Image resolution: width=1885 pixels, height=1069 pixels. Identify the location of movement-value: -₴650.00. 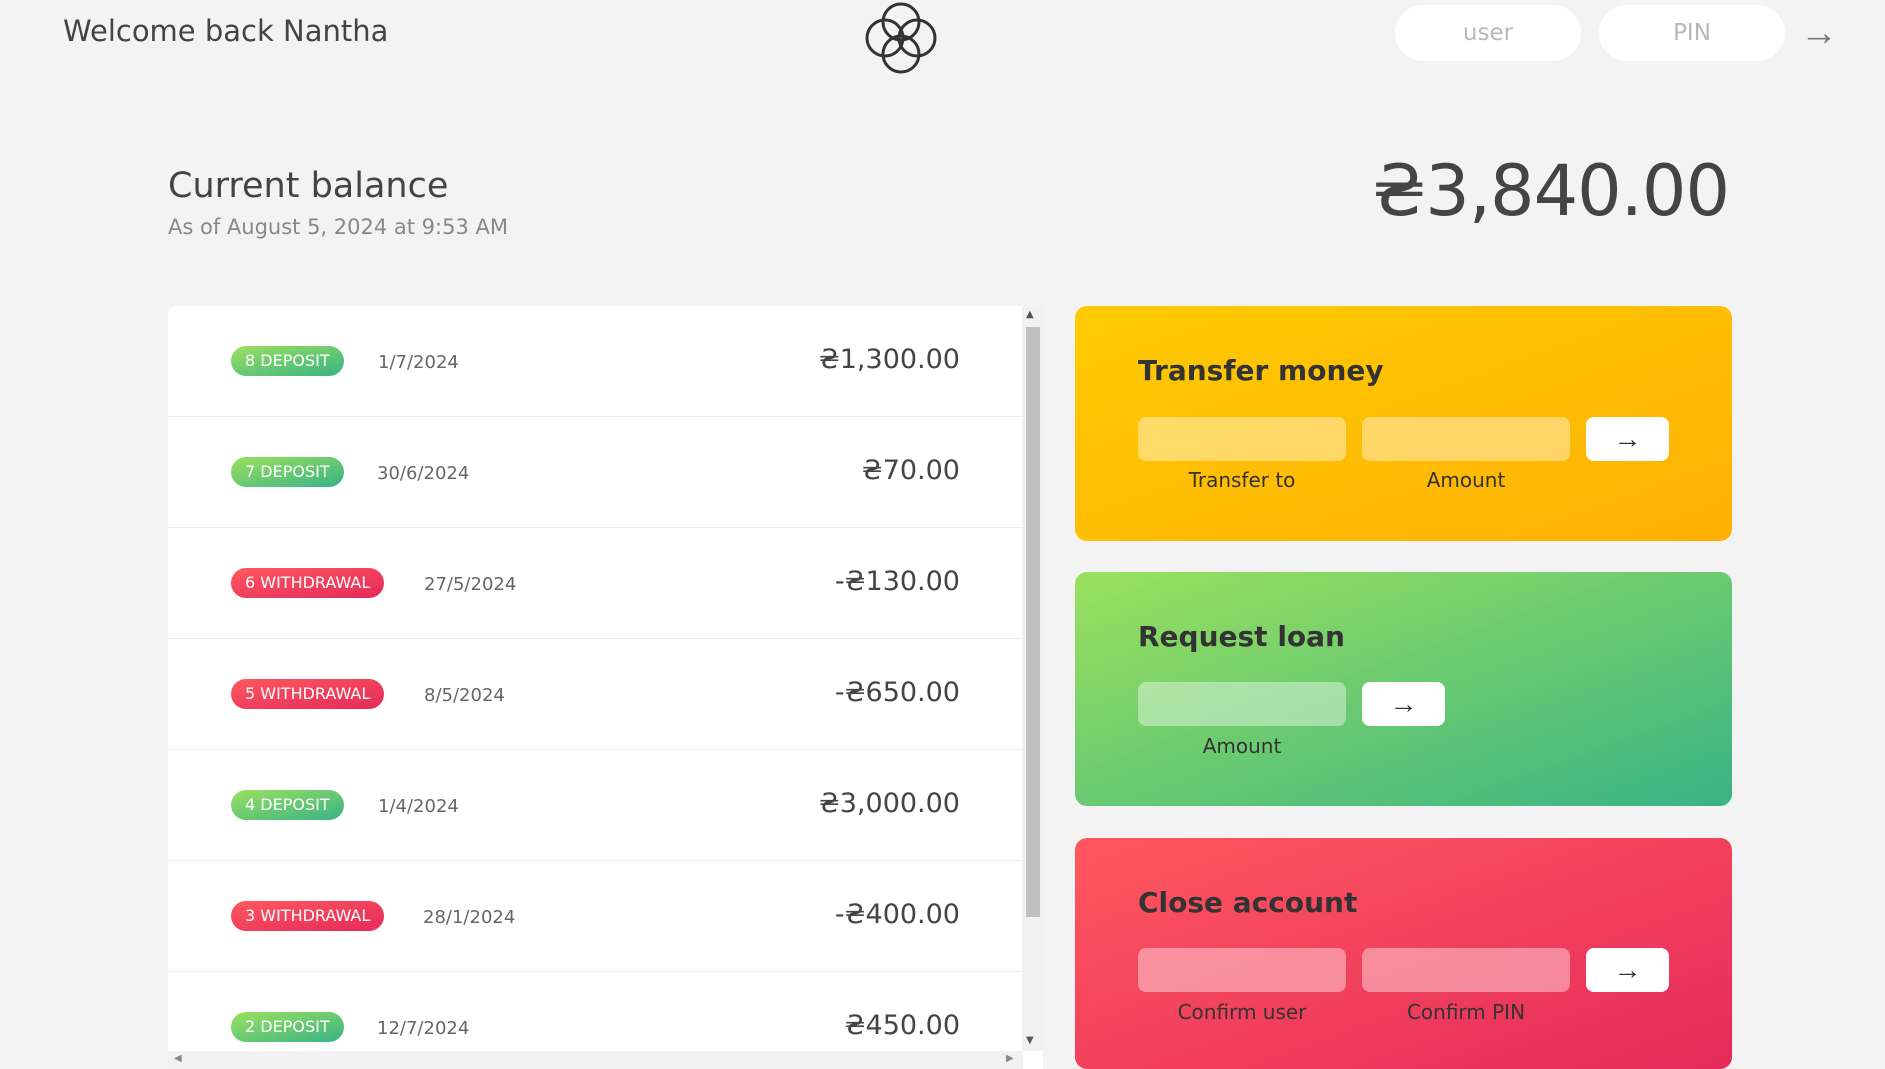
(897, 692).